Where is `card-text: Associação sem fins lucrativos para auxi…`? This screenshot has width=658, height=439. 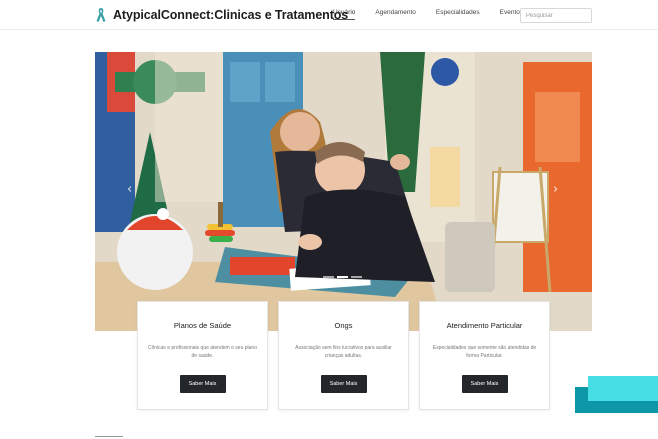
card-text: Associação sem fins lucrativos para auxi… is located at coordinates (343, 352).